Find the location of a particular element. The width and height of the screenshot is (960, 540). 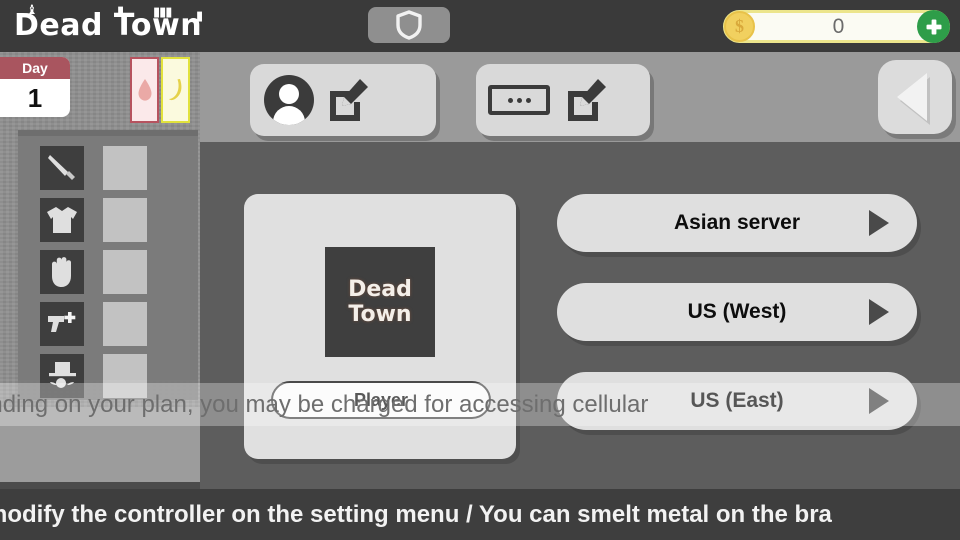

logo-deco-hand-icon: ♝ is located at coordinates (32, 10).